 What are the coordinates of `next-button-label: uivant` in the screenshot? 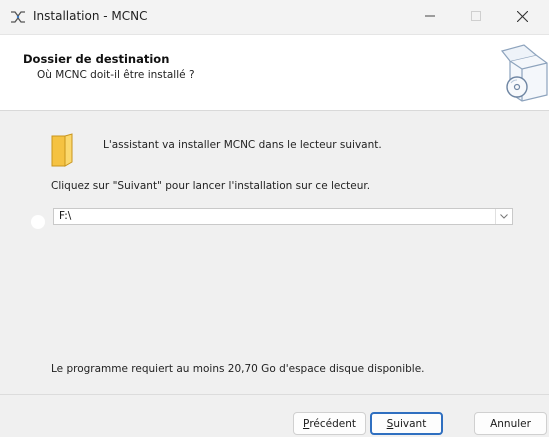 It's located at (410, 423).